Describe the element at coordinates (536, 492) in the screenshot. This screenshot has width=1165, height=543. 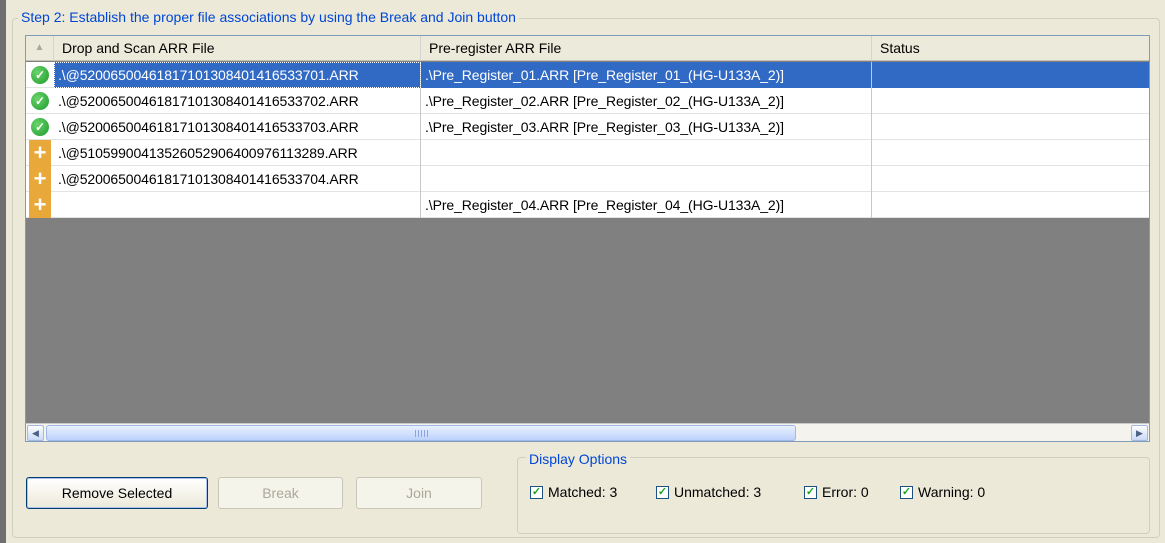
I see `matched-checkbox: ✓` at that location.